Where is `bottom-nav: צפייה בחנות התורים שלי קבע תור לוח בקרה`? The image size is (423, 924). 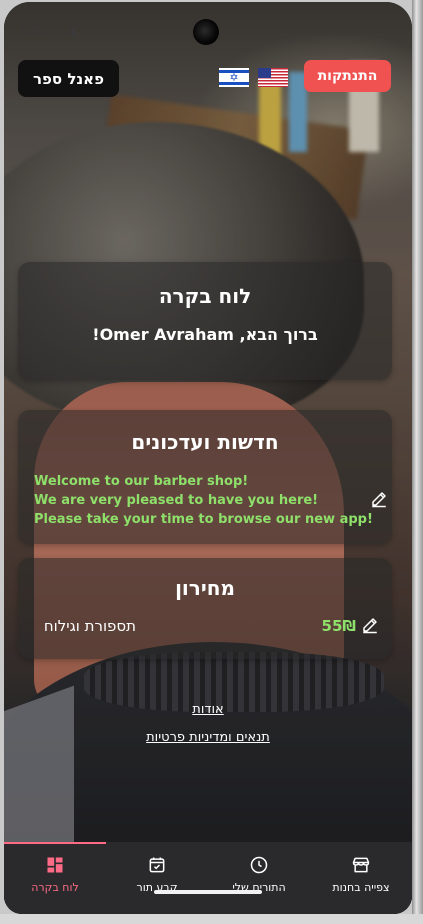
bottom-nav: צפייה בחנות התורים שלי קבע תור לוח בקרה is located at coordinates (208, 878).